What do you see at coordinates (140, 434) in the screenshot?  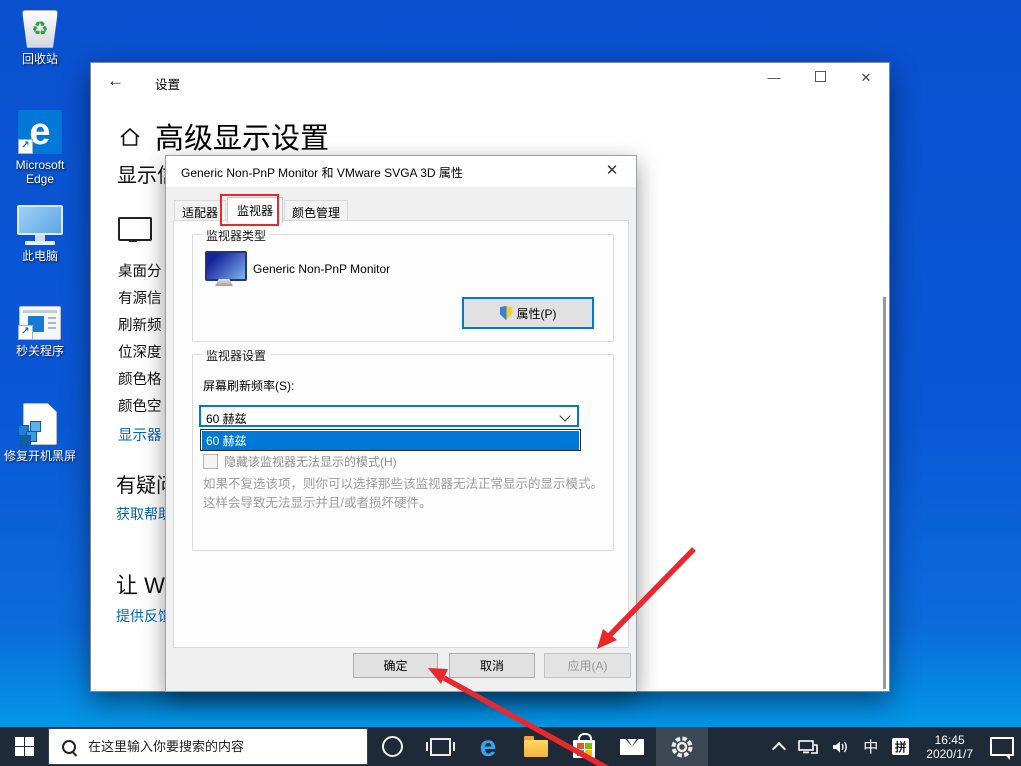 I see `display-adapter-link: 显示器` at bounding box center [140, 434].